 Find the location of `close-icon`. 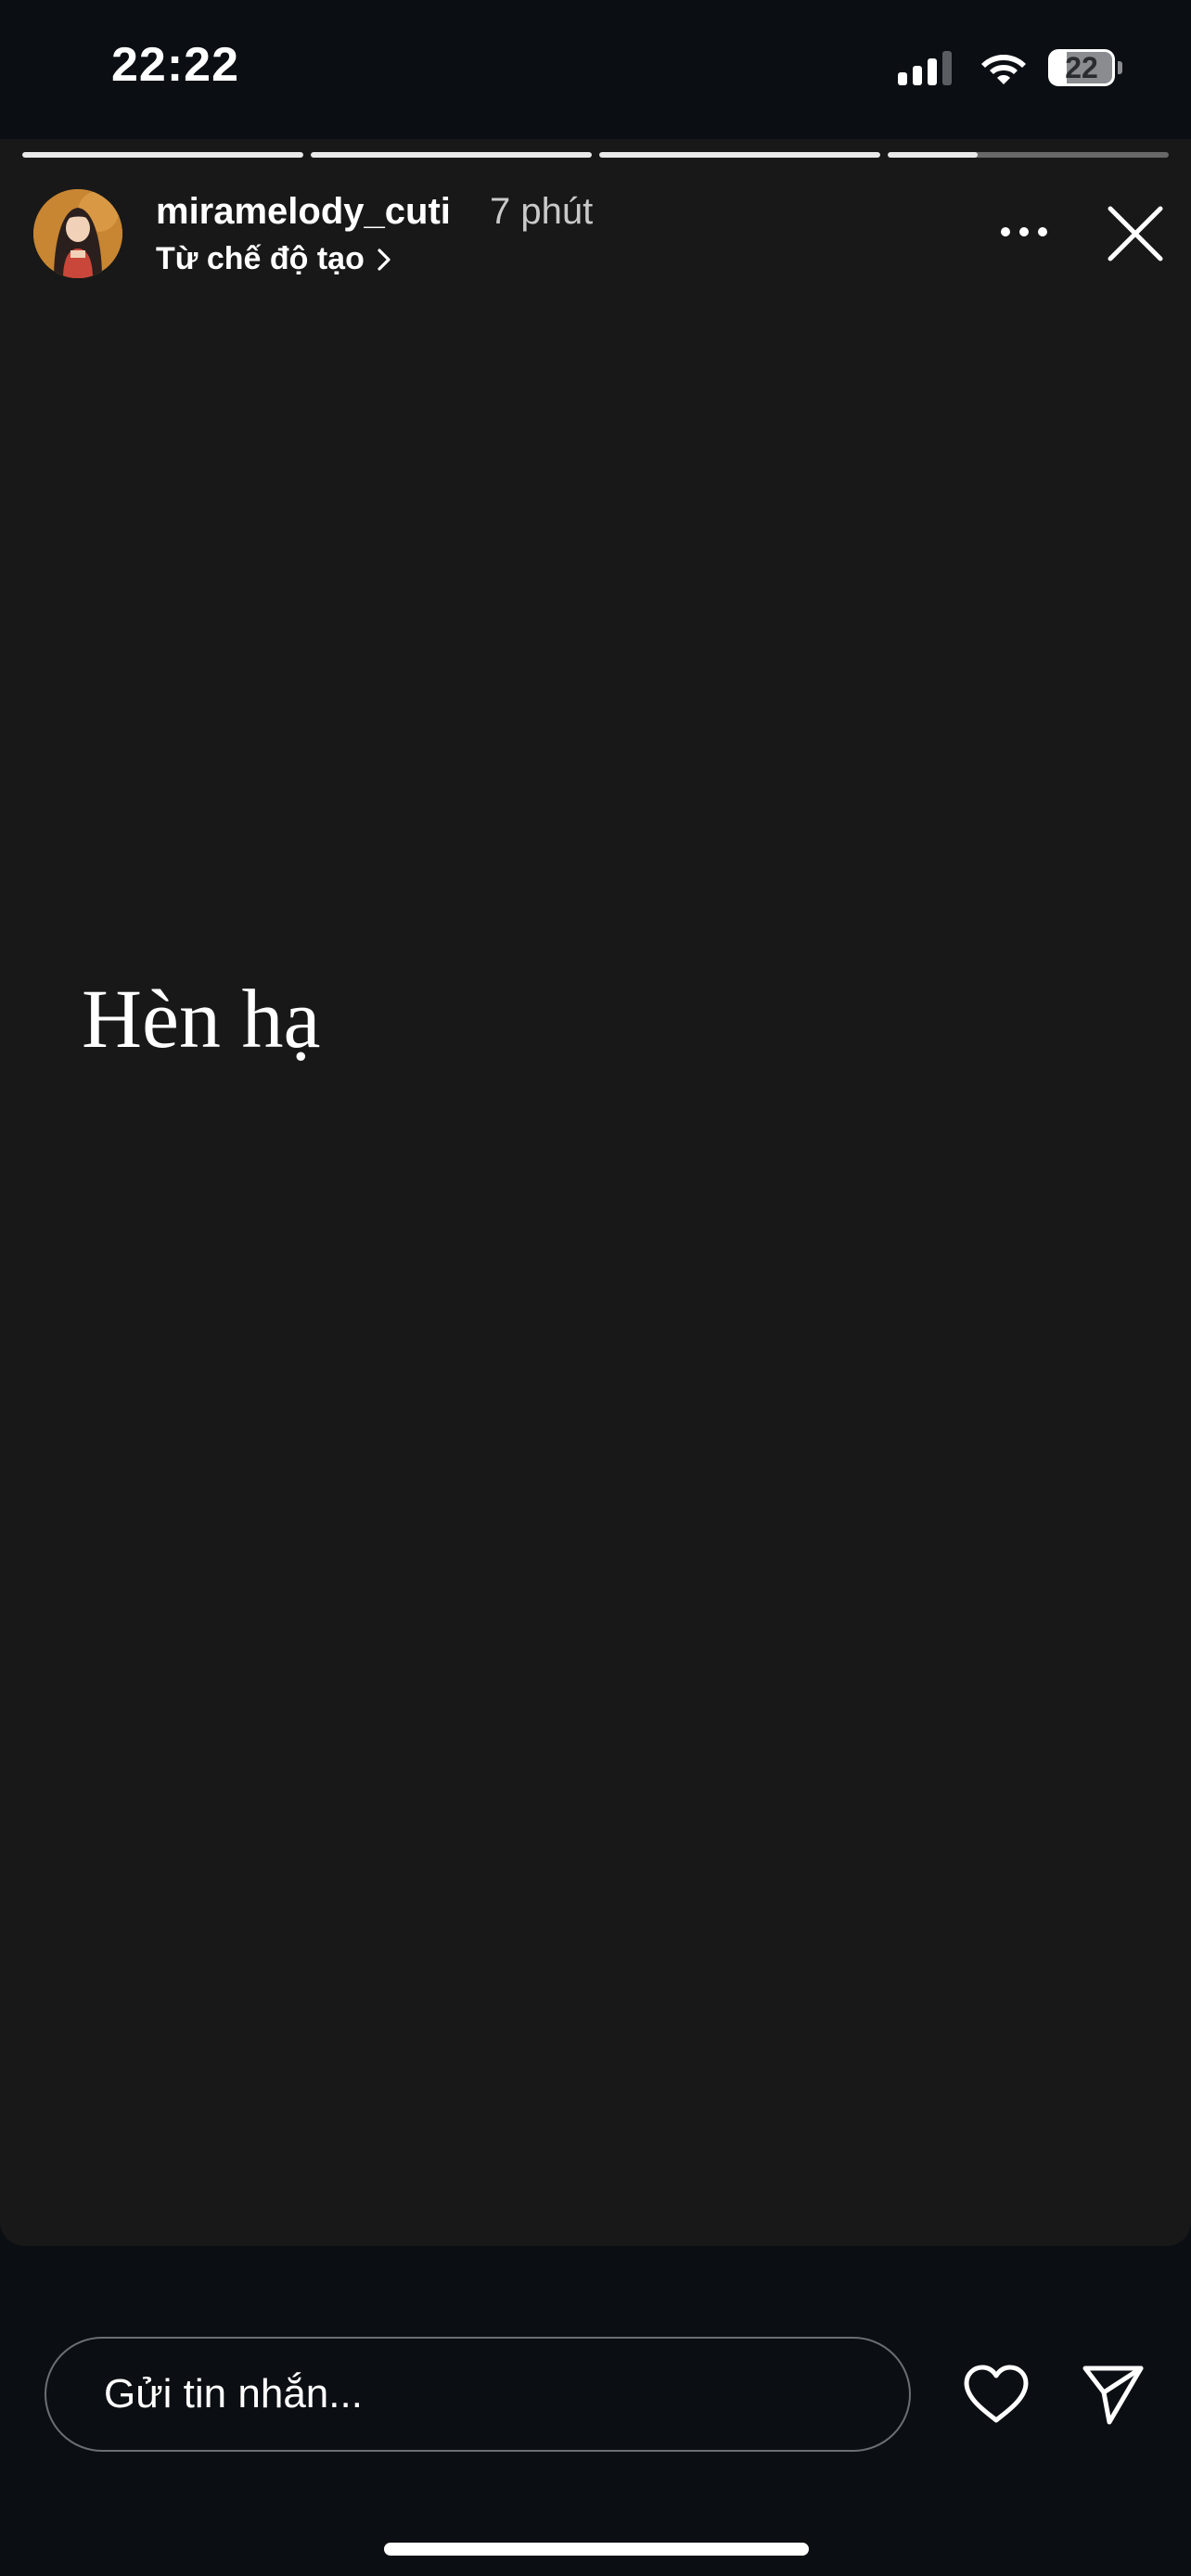

close-icon is located at coordinates (1136, 233).